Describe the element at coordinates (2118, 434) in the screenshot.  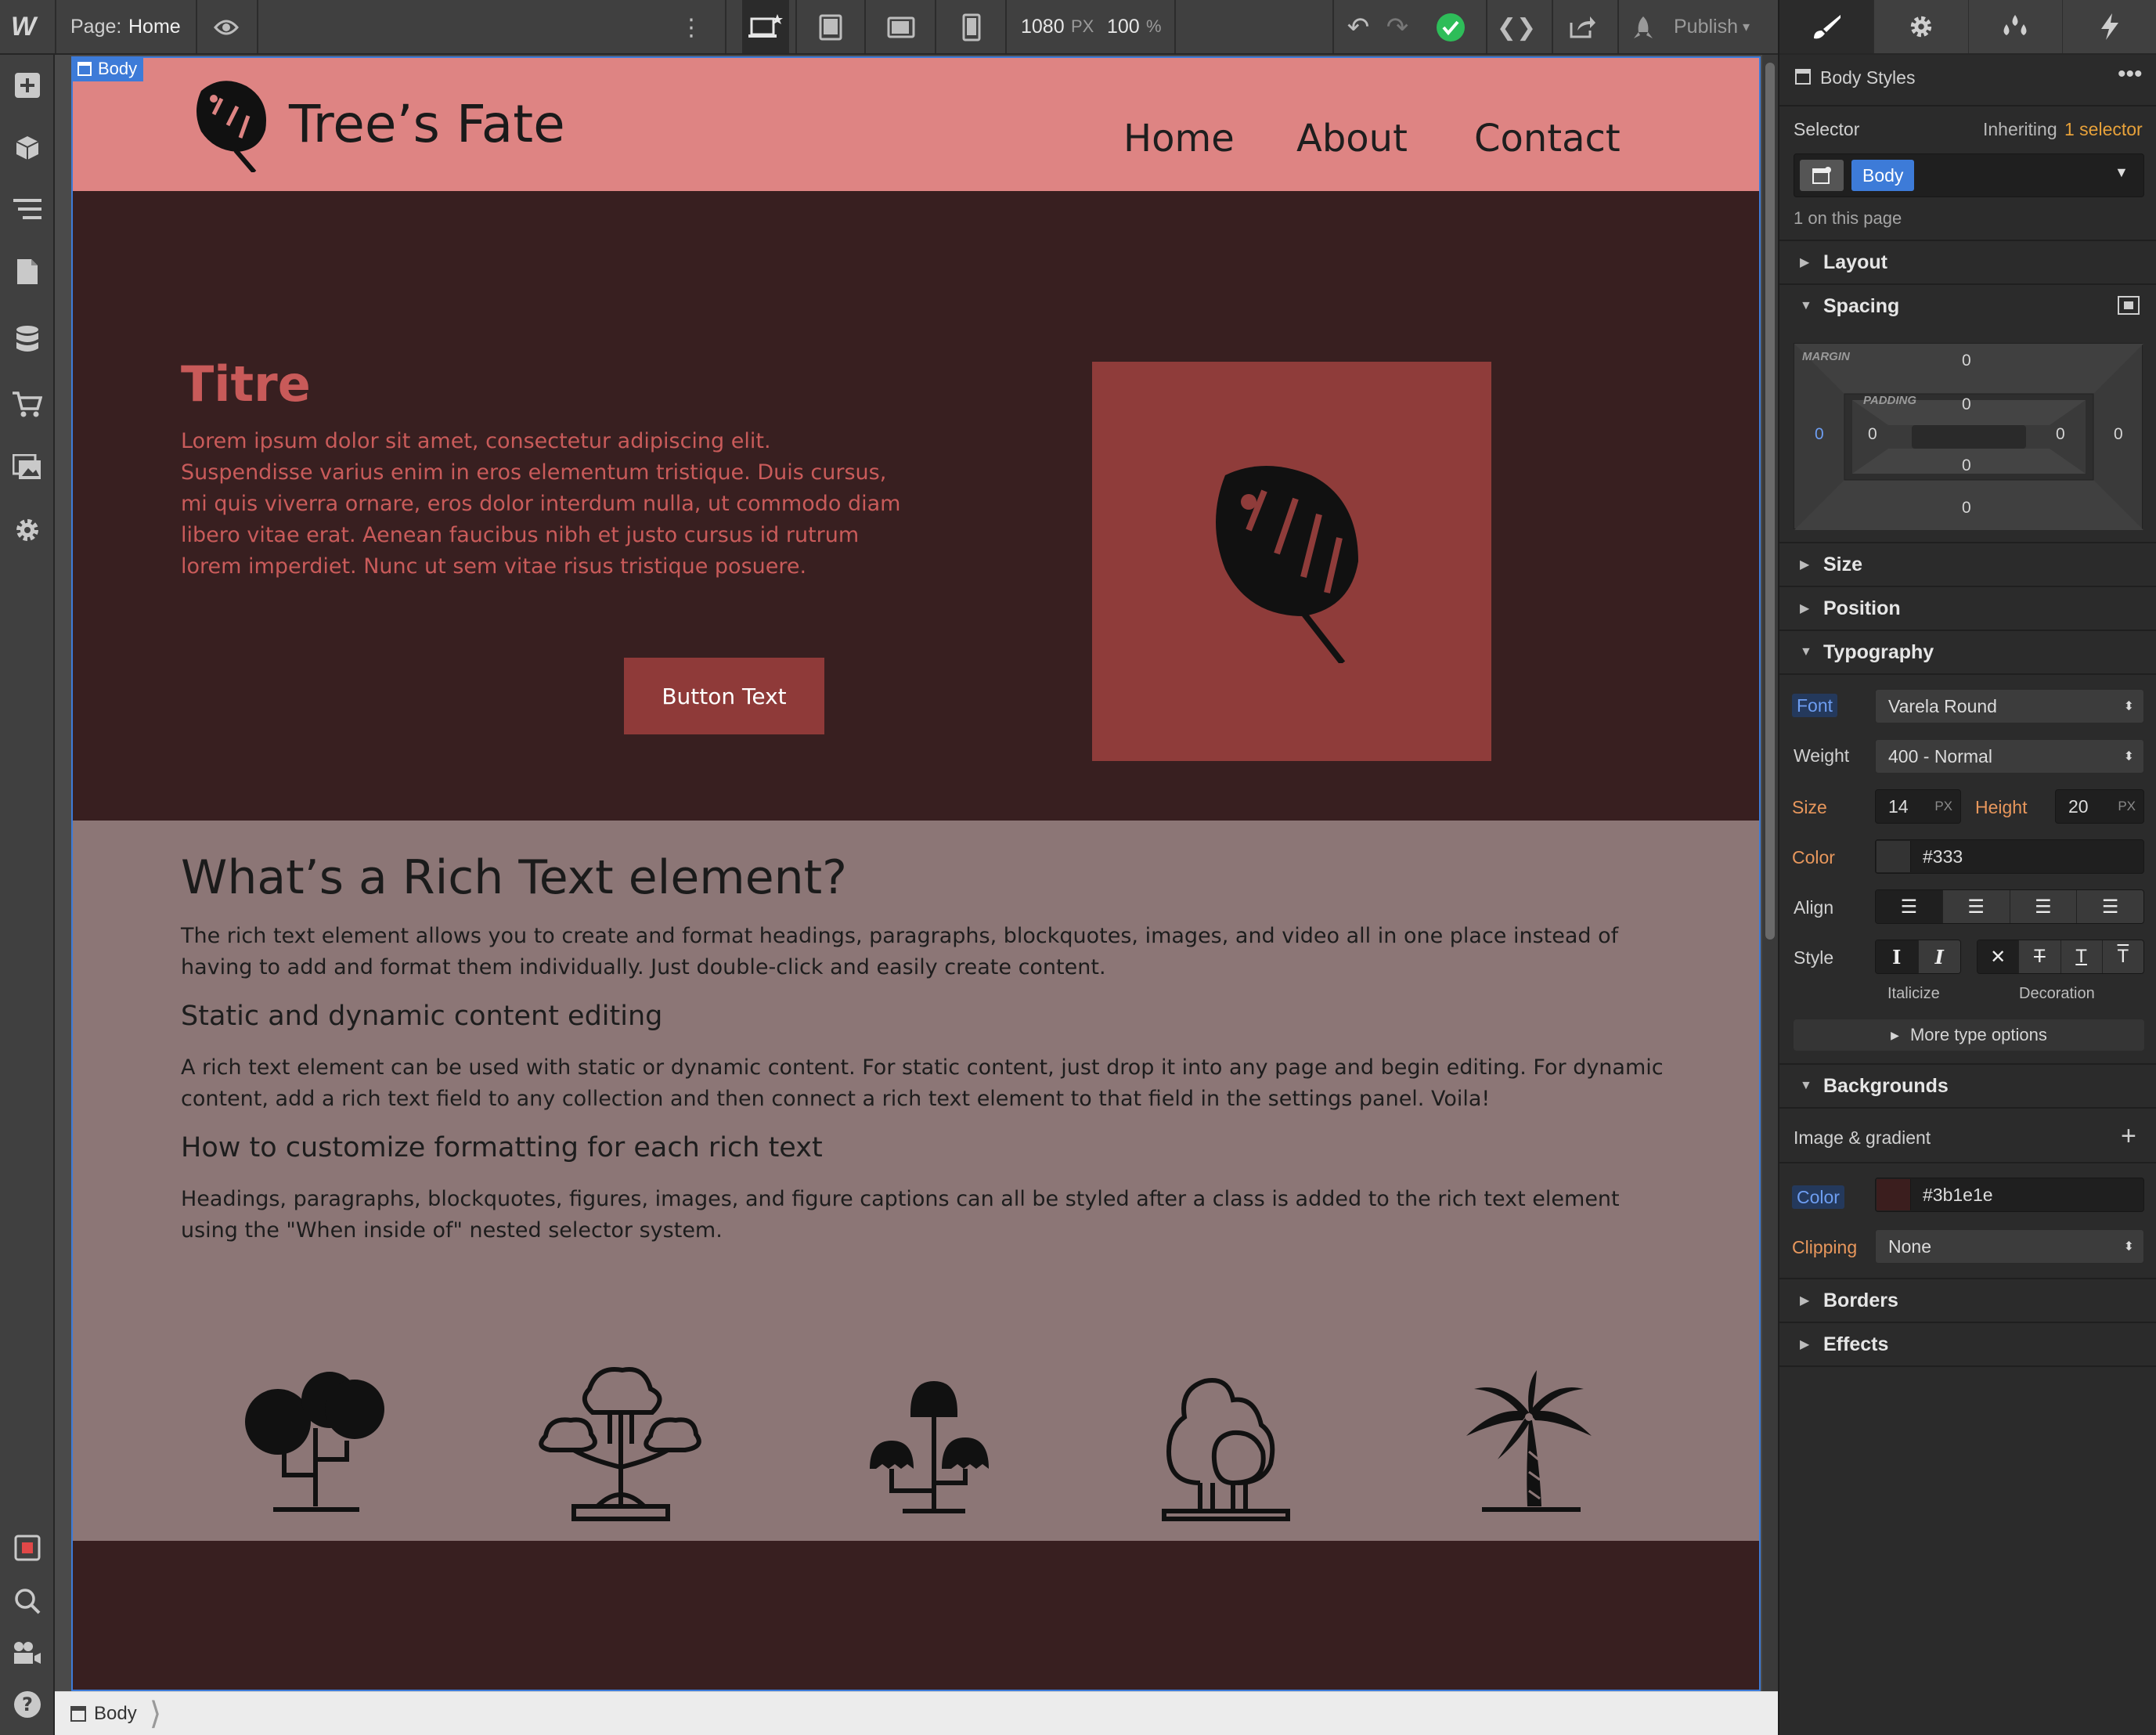
I see `margin-right-value: 0` at that location.